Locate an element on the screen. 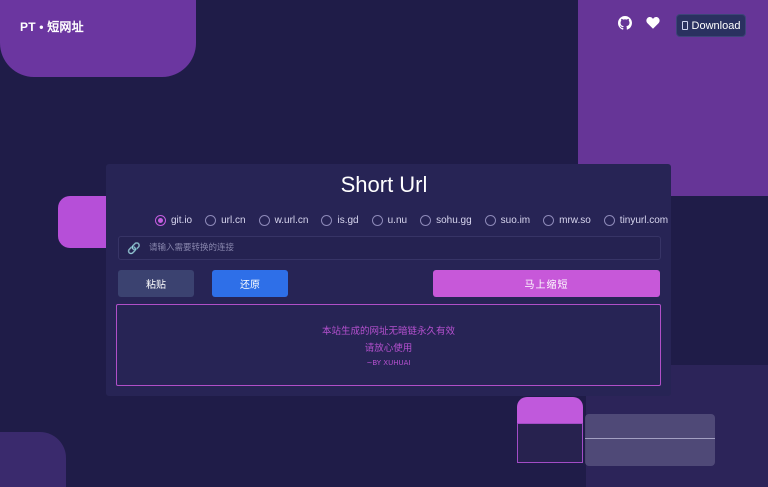 The image size is (768, 487). download-icon is located at coordinates (684, 25).